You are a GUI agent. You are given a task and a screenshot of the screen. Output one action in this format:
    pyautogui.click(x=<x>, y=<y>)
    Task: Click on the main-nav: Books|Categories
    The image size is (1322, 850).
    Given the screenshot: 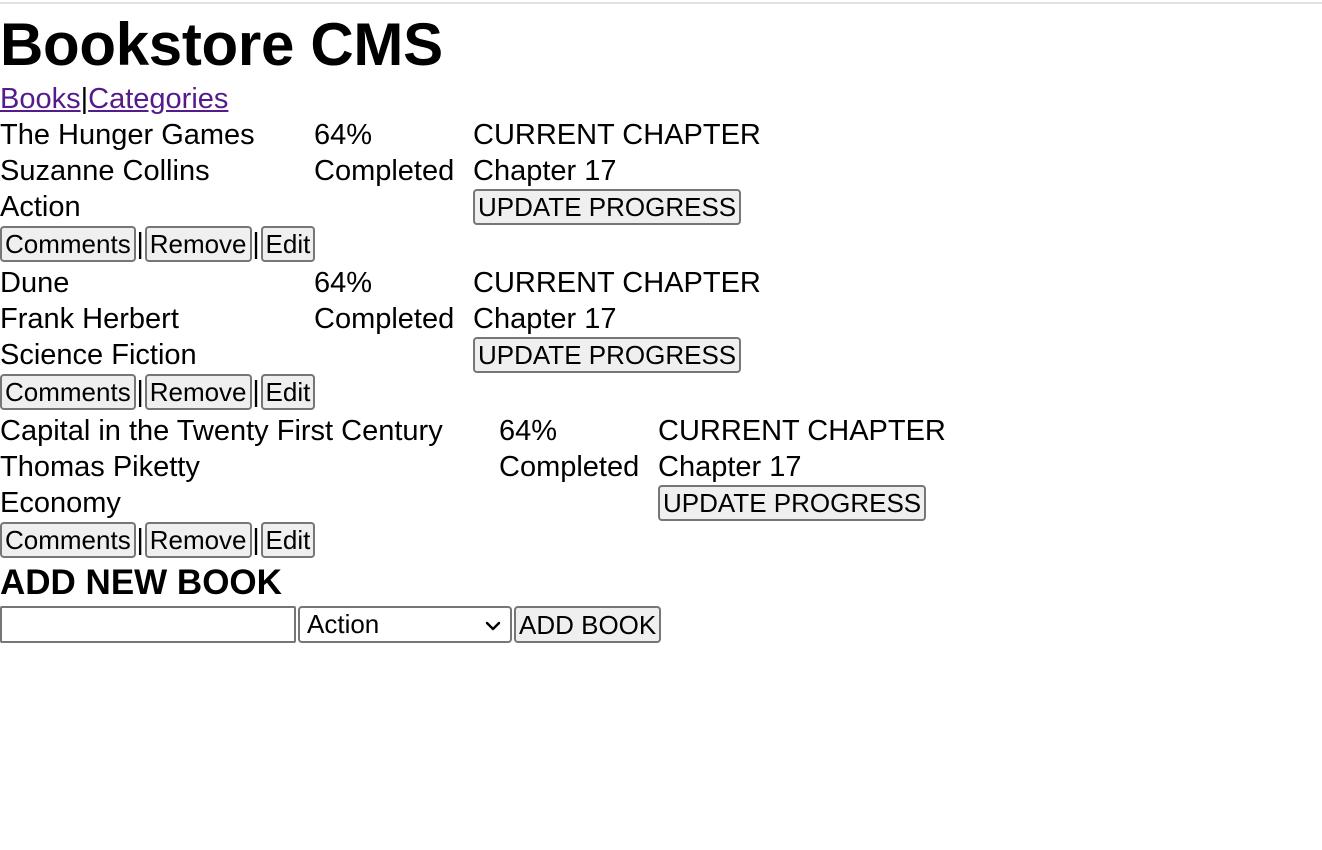 What is the action you would take?
    pyautogui.click(x=114, y=99)
    